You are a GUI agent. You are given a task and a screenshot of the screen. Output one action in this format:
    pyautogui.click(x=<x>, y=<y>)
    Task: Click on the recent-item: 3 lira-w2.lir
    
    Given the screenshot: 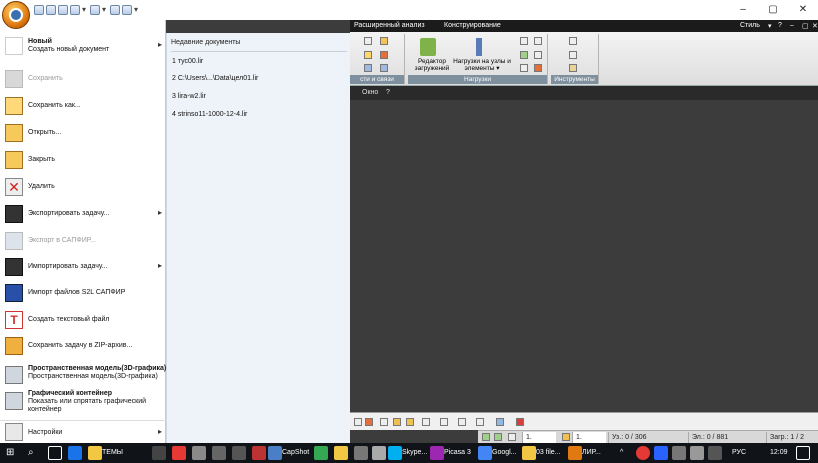 What is the action you would take?
    pyautogui.click(x=189, y=96)
    